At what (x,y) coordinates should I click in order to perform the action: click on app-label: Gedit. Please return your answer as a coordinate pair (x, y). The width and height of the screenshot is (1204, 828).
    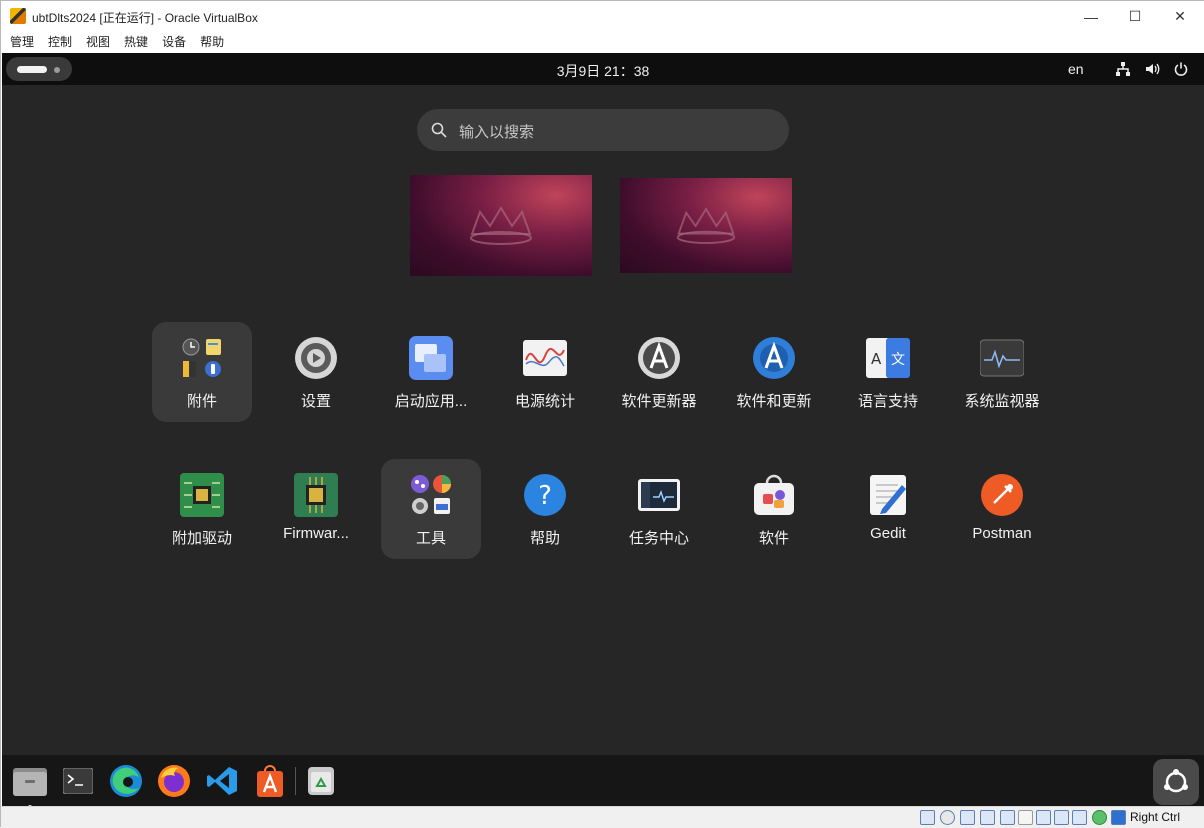
    Looking at the image, I should click on (888, 533).